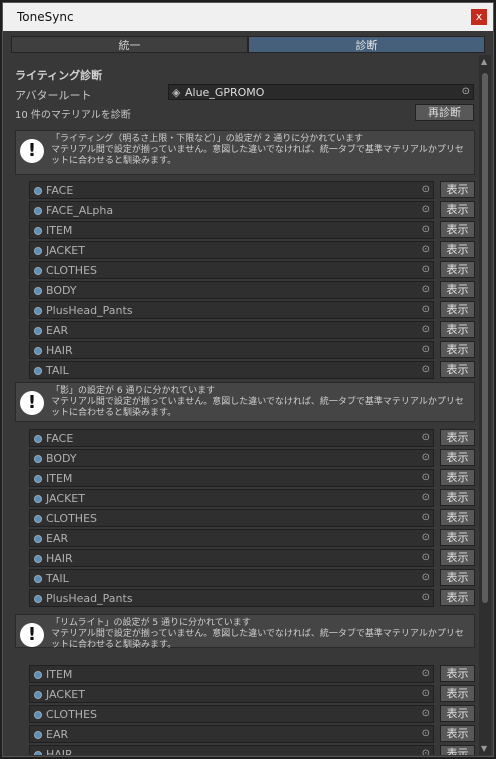  Describe the element at coordinates (129, 44) in the screenshot. I see `tab-unify: 統一` at that location.